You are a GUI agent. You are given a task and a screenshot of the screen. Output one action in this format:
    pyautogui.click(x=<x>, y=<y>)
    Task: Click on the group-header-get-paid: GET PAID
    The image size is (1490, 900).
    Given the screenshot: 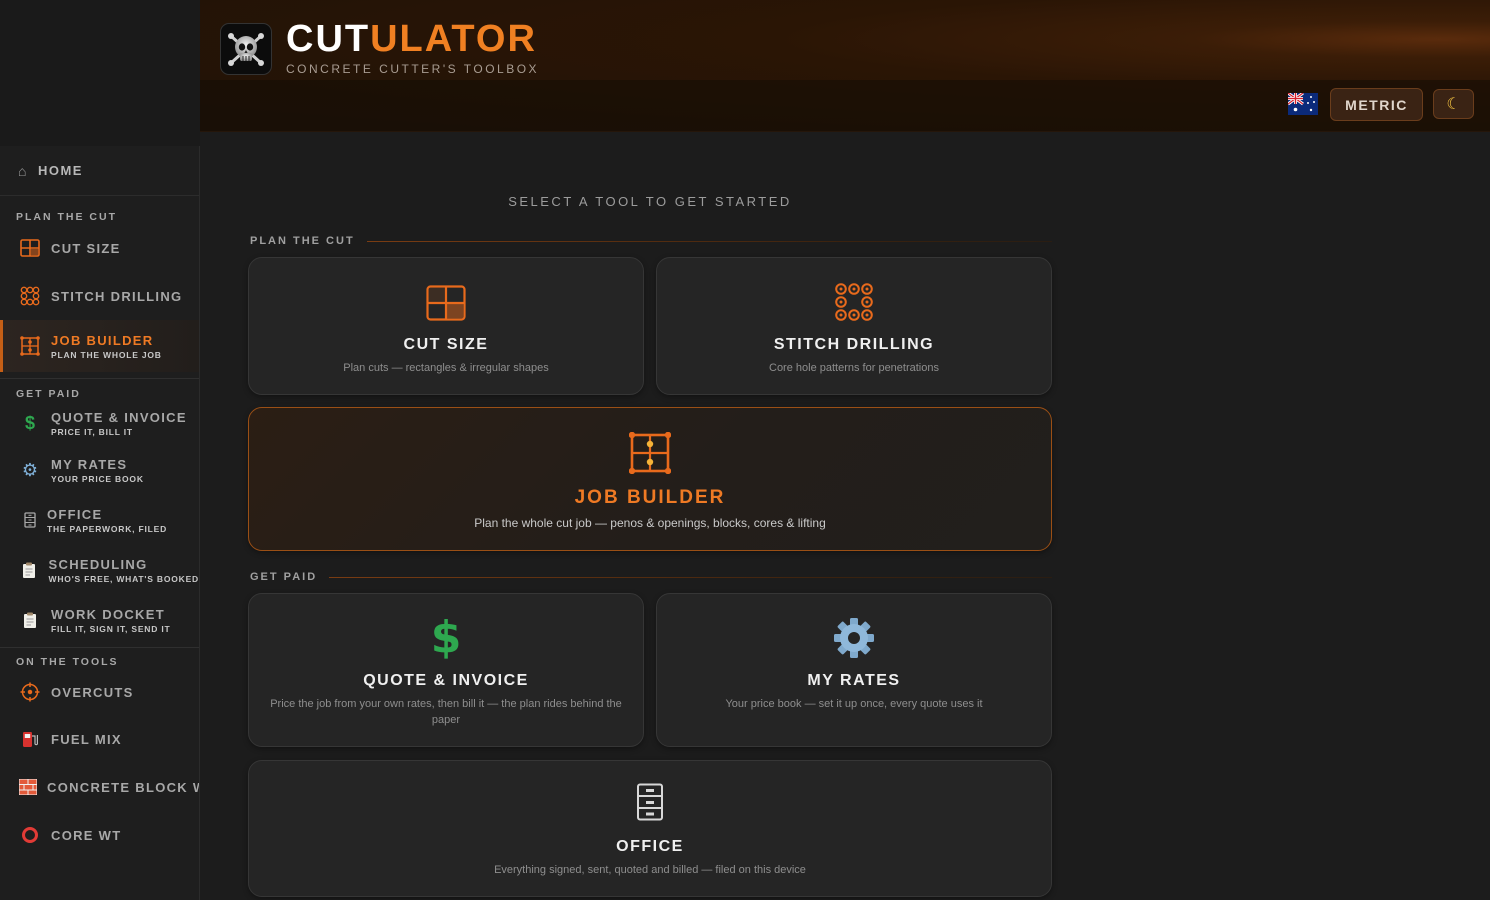 What is the action you would take?
    pyautogui.click(x=651, y=577)
    